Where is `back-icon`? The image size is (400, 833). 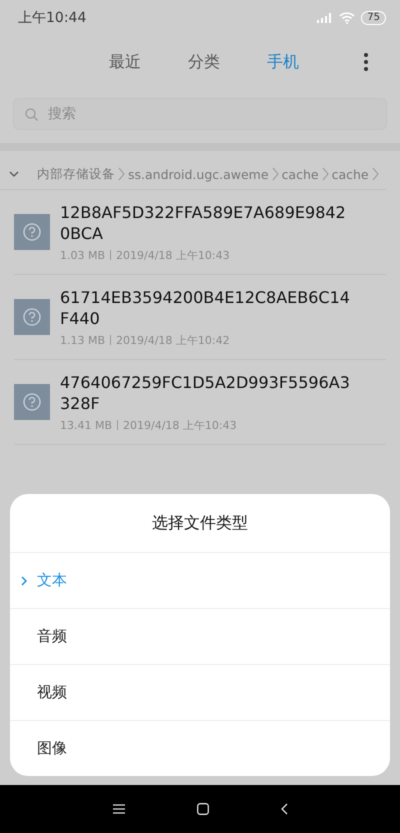 back-icon is located at coordinates (284, 809).